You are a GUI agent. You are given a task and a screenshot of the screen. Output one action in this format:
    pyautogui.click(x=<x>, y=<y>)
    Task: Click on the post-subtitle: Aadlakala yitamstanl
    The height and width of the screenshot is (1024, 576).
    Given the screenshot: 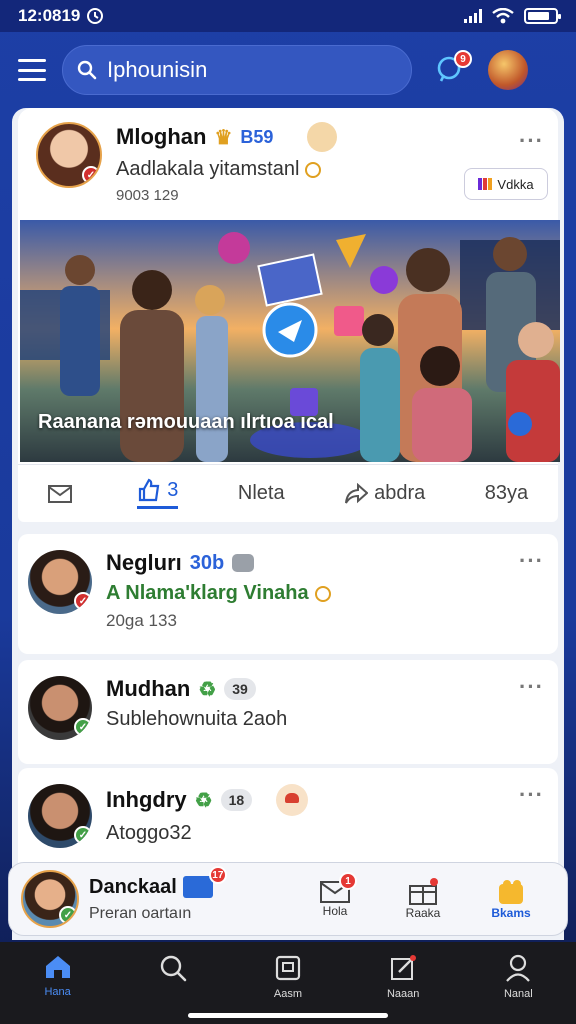 What is the action you would take?
    pyautogui.click(x=208, y=169)
    